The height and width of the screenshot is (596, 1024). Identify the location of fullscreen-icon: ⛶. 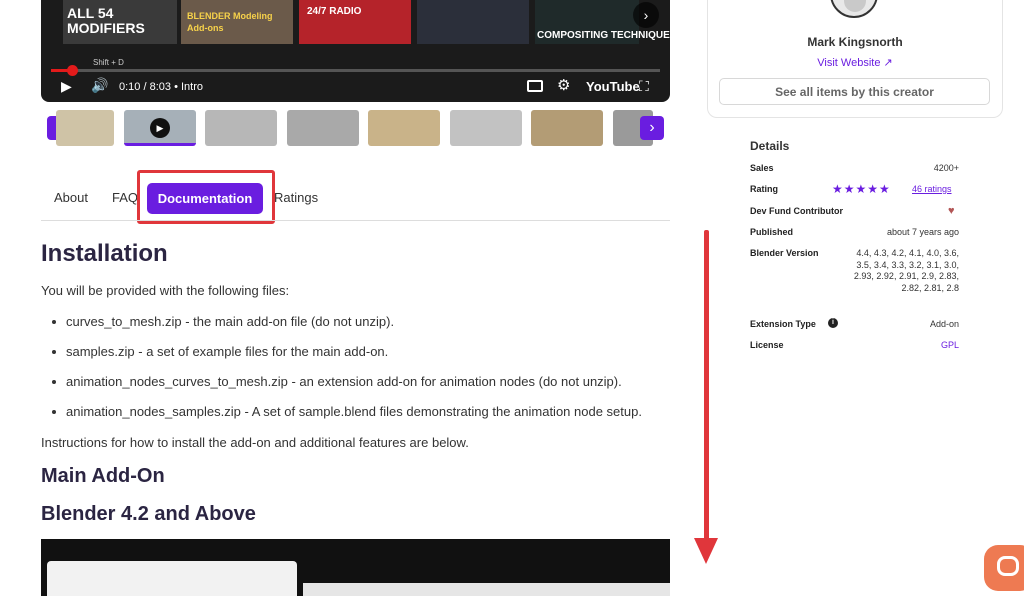
(644, 86).